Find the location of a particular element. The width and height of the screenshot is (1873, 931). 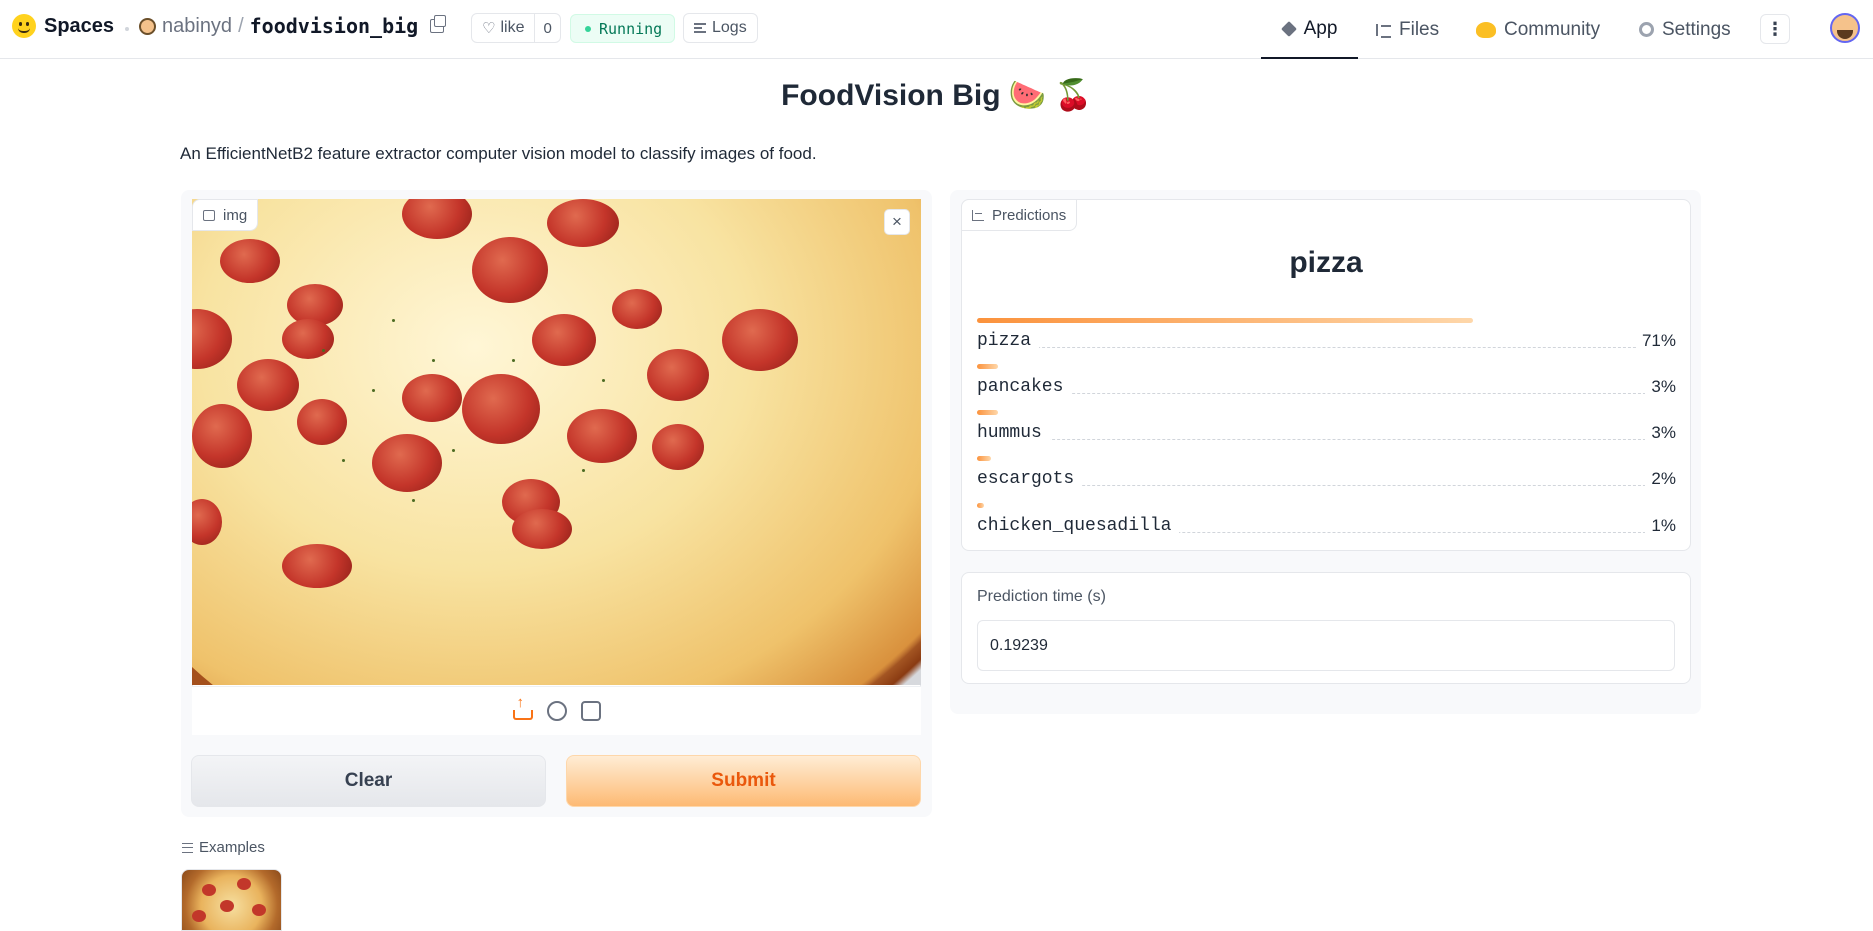

confidence-row: chicken_quesadilla 1% is located at coordinates (1326, 526).